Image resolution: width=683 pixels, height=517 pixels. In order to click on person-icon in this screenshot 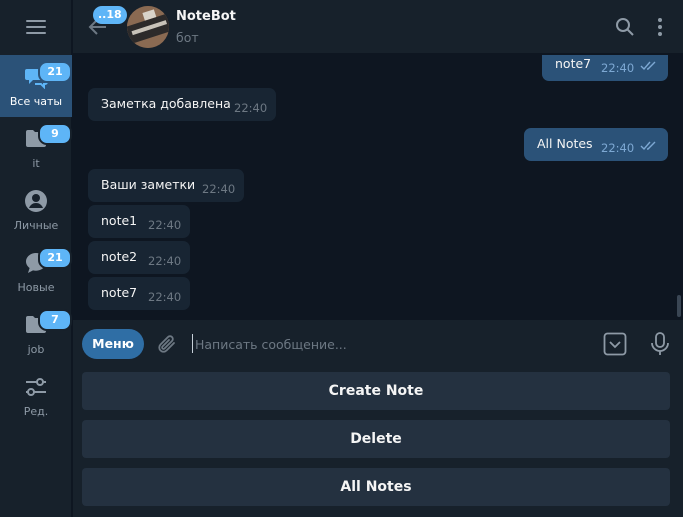, I will do `click(36, 201)`.